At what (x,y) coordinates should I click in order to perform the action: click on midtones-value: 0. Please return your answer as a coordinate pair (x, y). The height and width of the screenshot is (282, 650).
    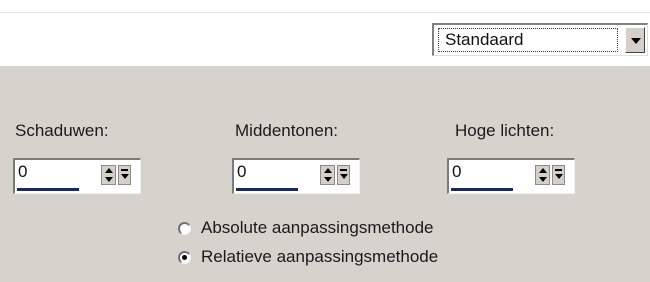
    Looking at the image, I should click on (241, 172).